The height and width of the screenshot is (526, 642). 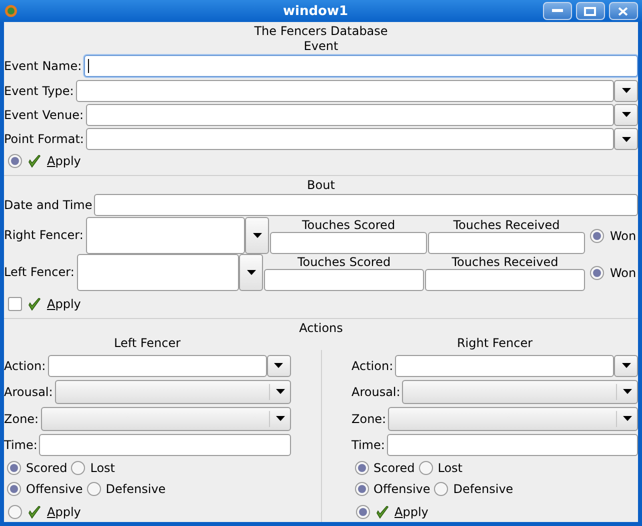 What do you see at coordinates (321, 328) in the screenshot?
I see `section-title: Actions` at bounding box center [321, 328].